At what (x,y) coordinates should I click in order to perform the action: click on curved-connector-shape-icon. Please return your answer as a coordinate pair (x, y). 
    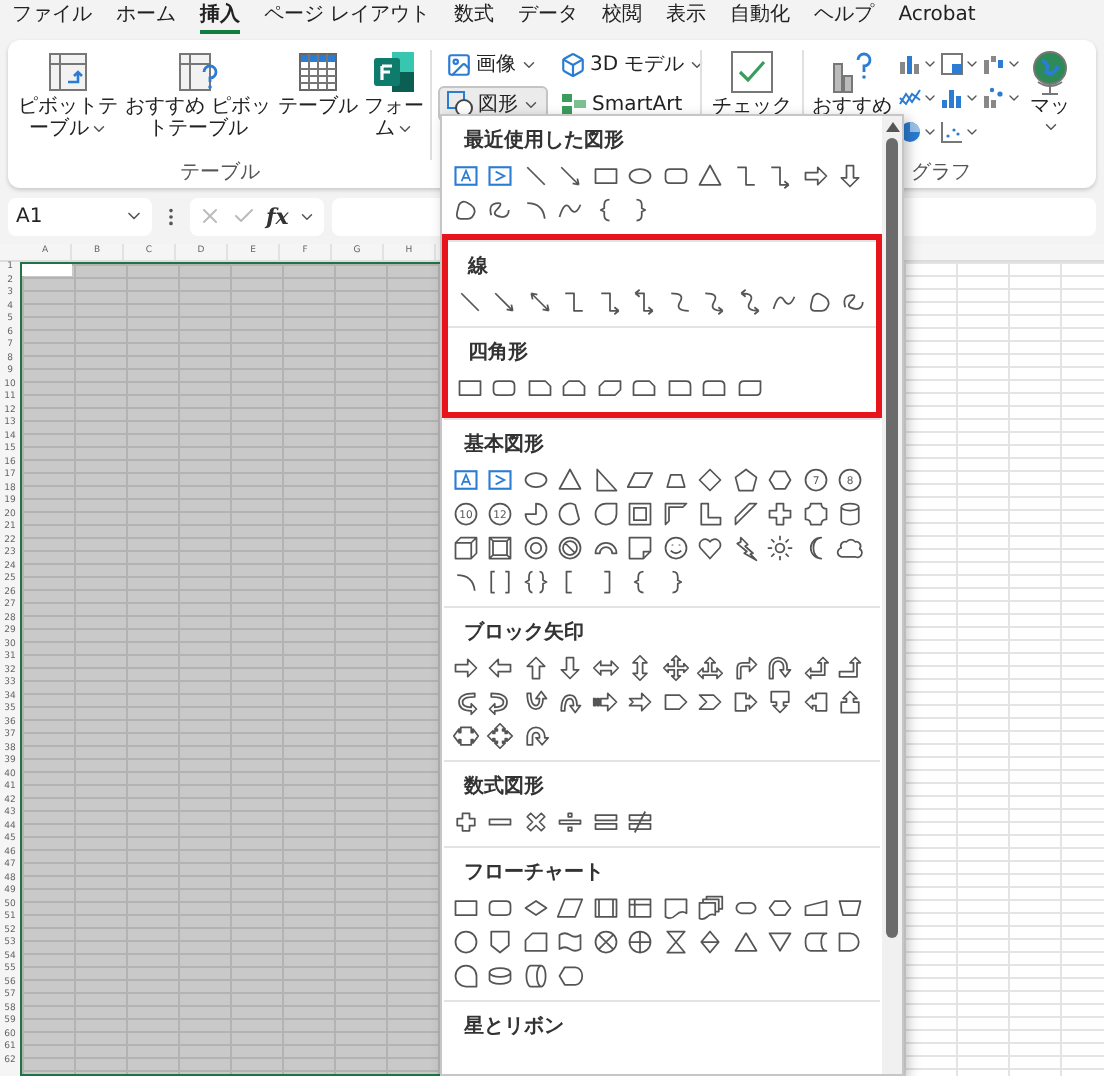
    Looking at the image, I should click on (679, 301).